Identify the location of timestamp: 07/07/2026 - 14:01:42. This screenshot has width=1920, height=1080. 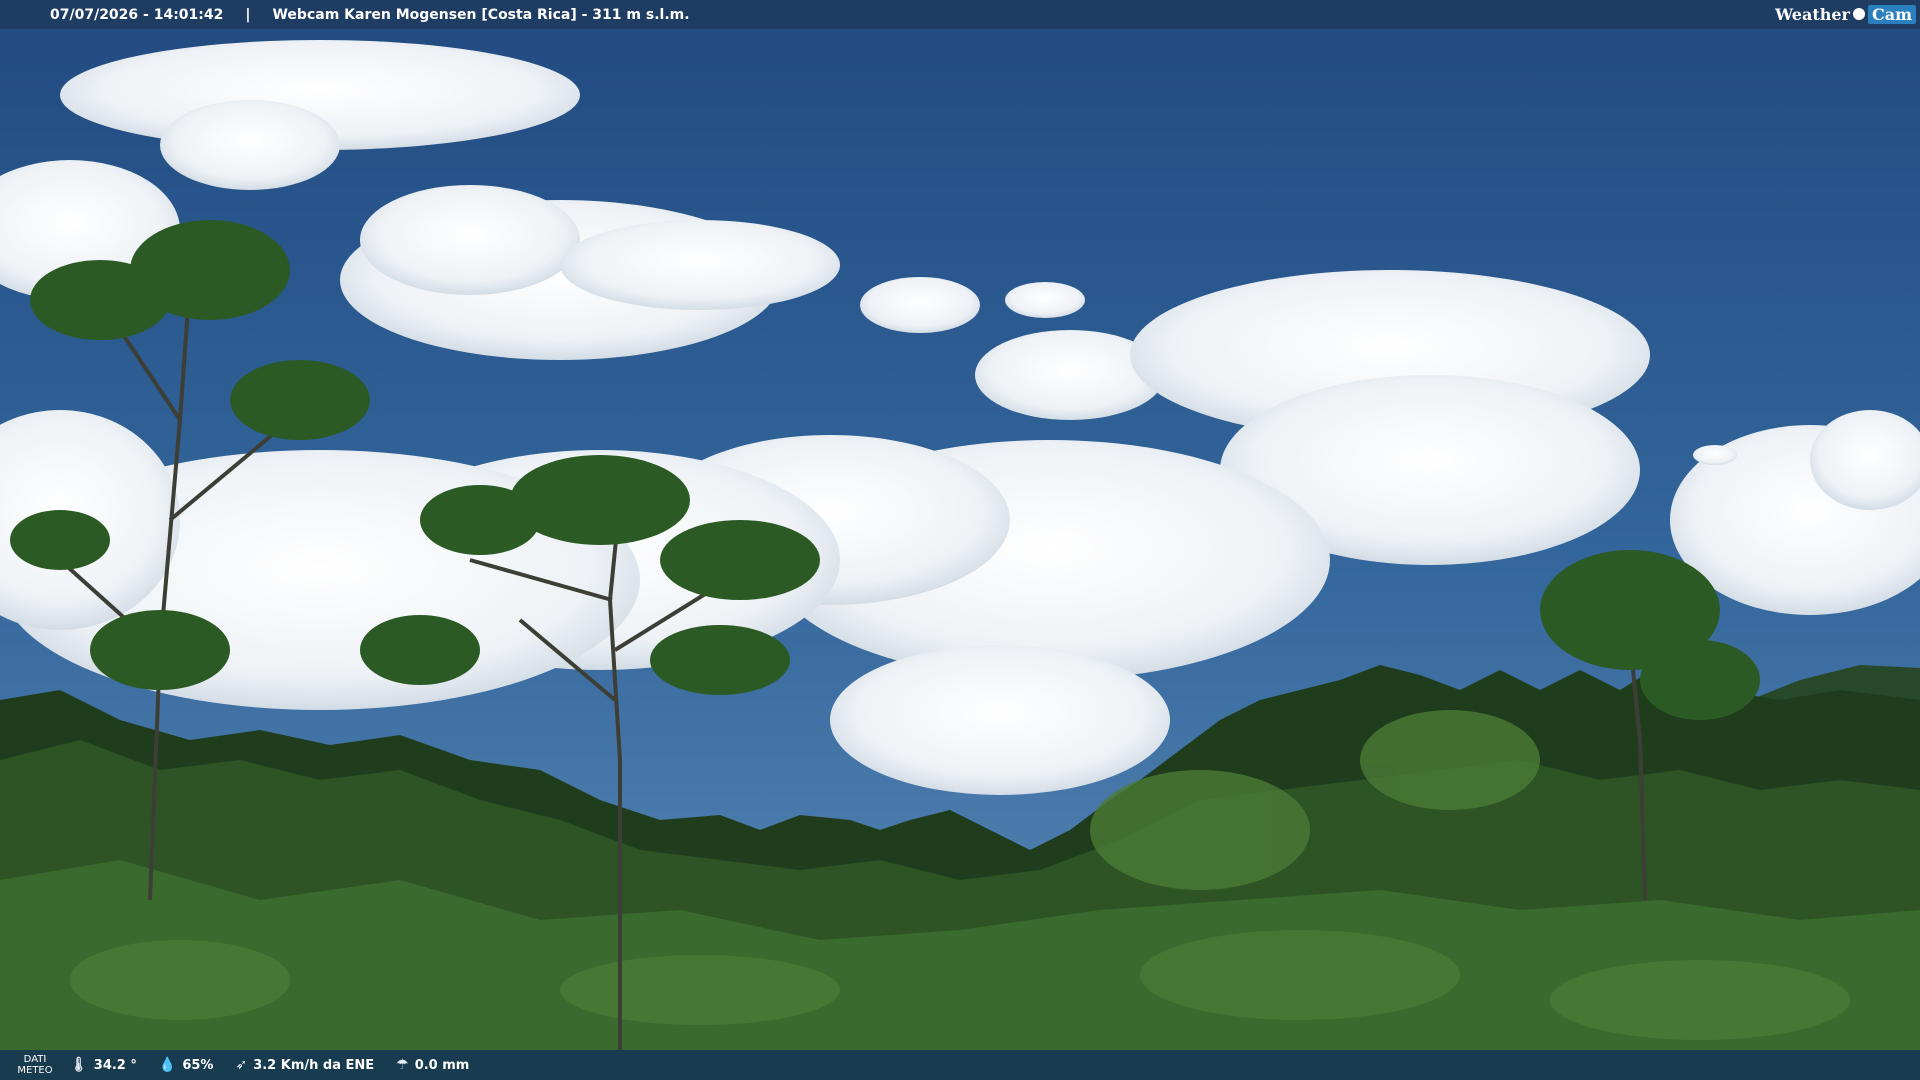
(137, 14).